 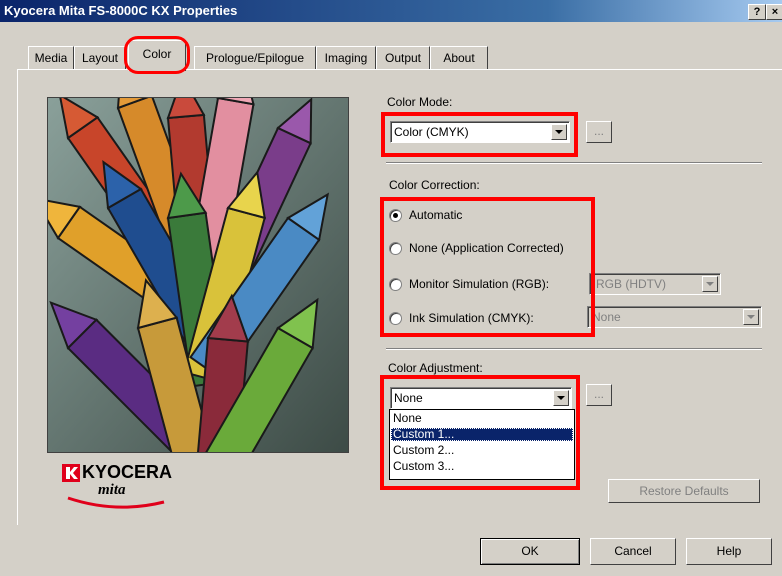 What do you see at coordinates (480, 432) in the screenshot?
I see `color-adjustment-highlight` at bounding box center [480, 432].